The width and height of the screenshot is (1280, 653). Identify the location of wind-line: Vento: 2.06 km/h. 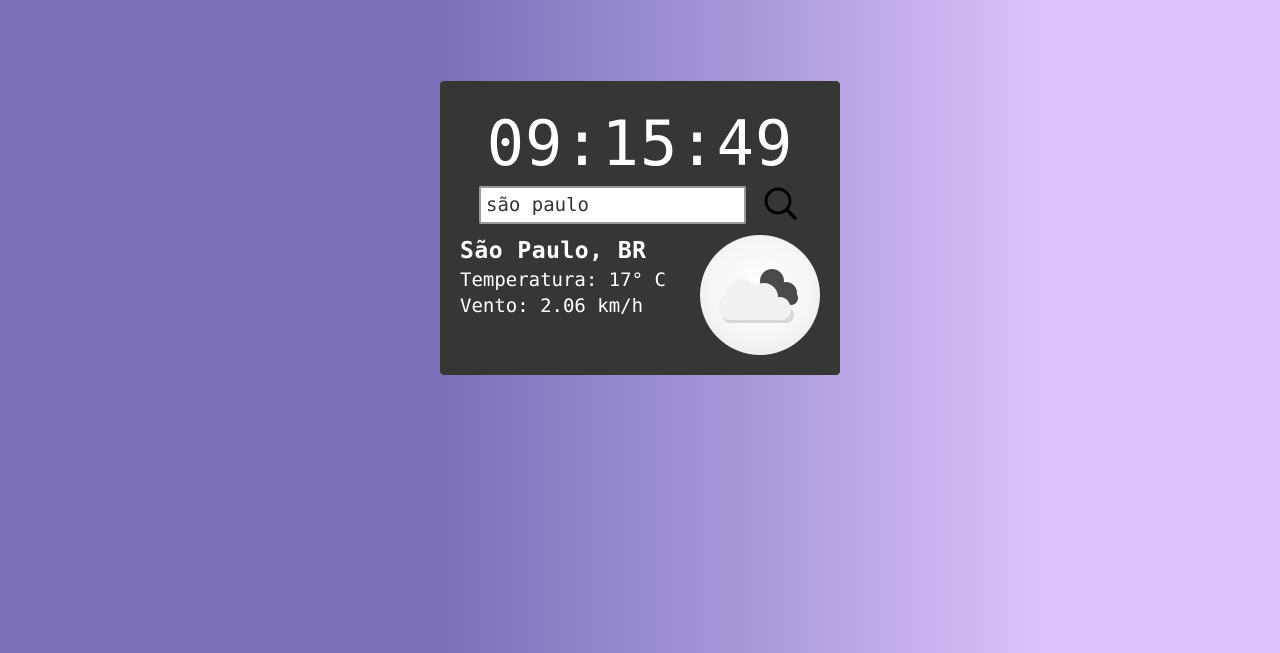
(563, 306).